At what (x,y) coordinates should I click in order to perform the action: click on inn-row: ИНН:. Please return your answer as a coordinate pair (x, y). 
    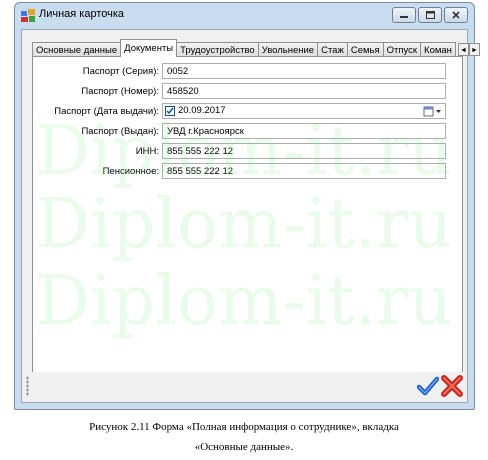
    Looking at the image, I should click on (247, 152).